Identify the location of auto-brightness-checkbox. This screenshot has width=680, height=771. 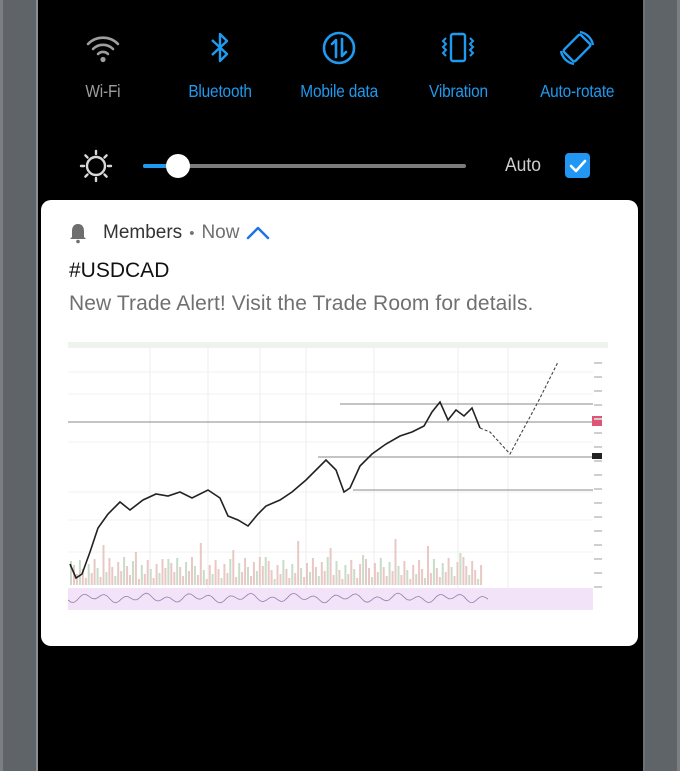
(577, 165).